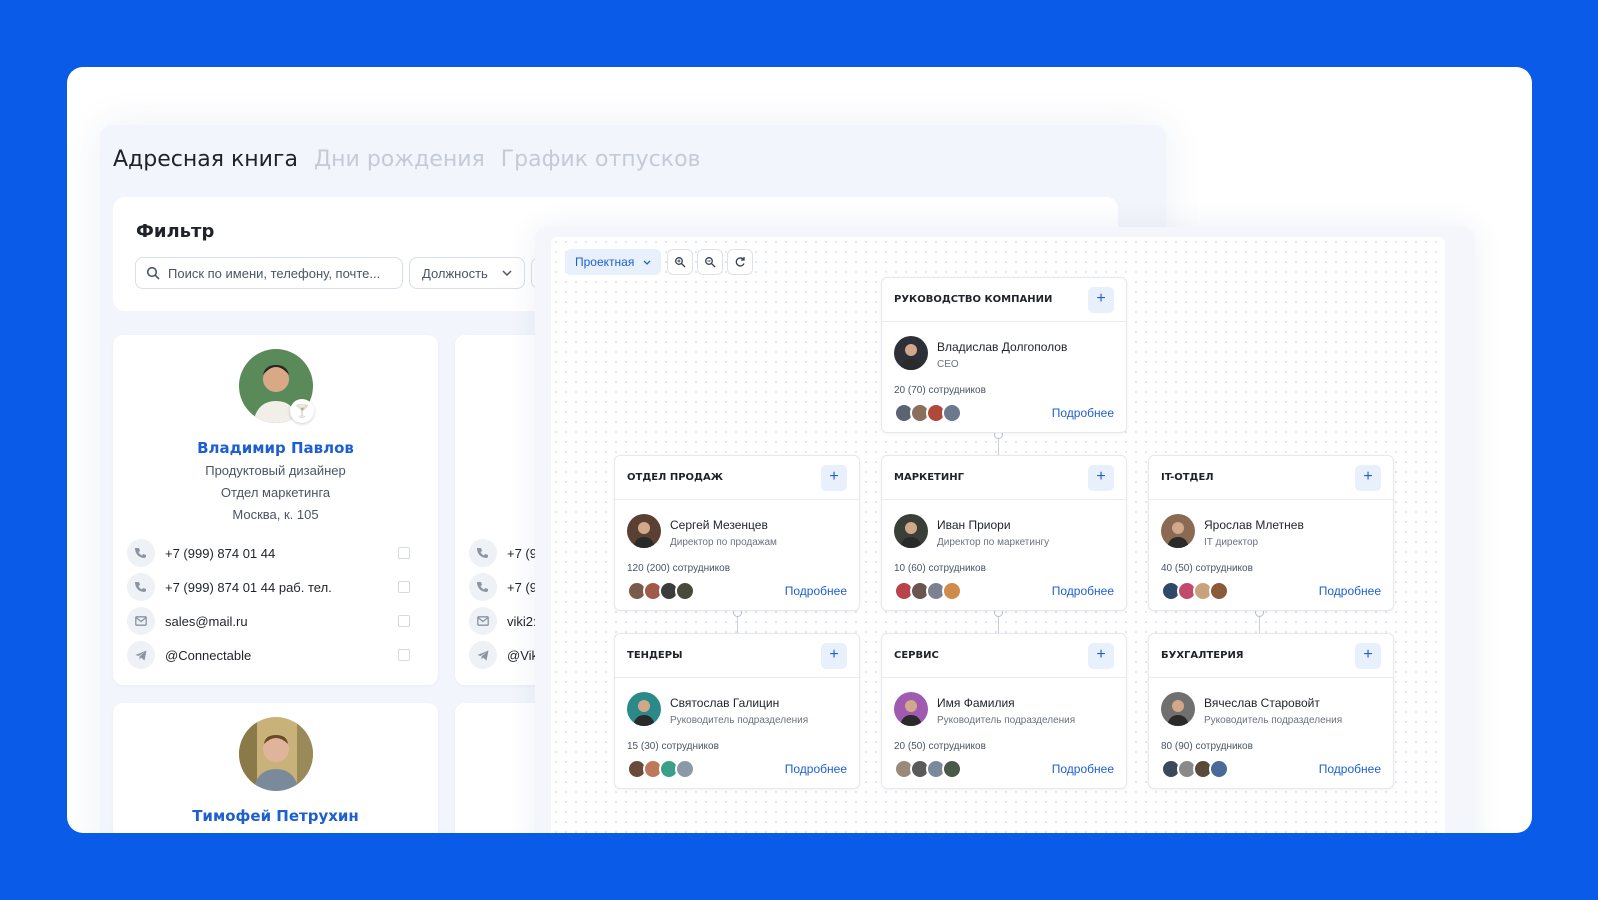  What do you see at coordinates (522, 553) in the screenshot?
I see `phone-value: +7 (9` at bounding box center [522, 553].